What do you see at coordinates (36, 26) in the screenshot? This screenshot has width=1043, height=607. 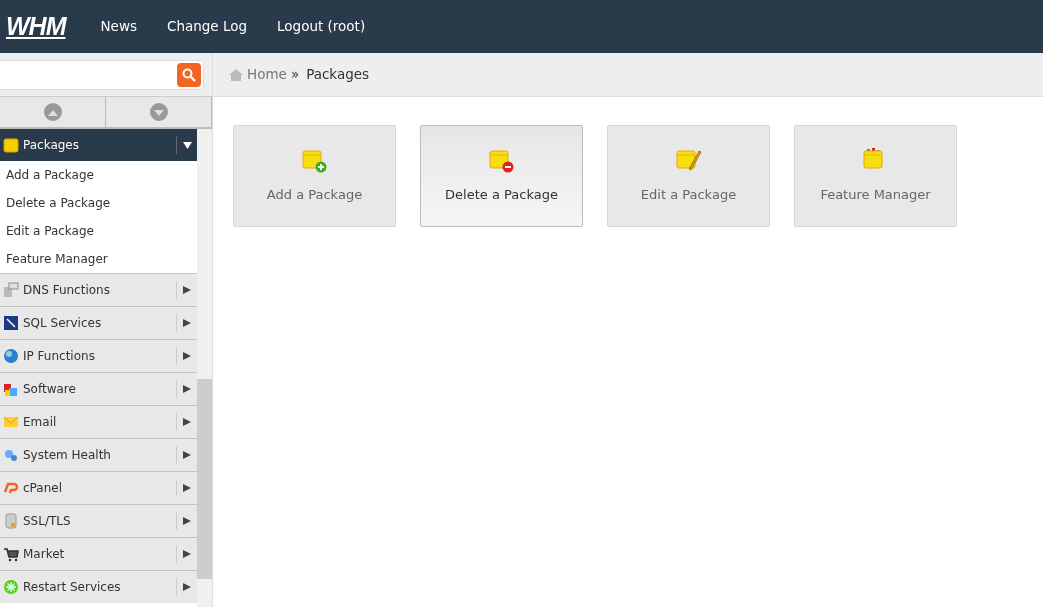 I see `logo: WHM` at bounding box center [36, 26].